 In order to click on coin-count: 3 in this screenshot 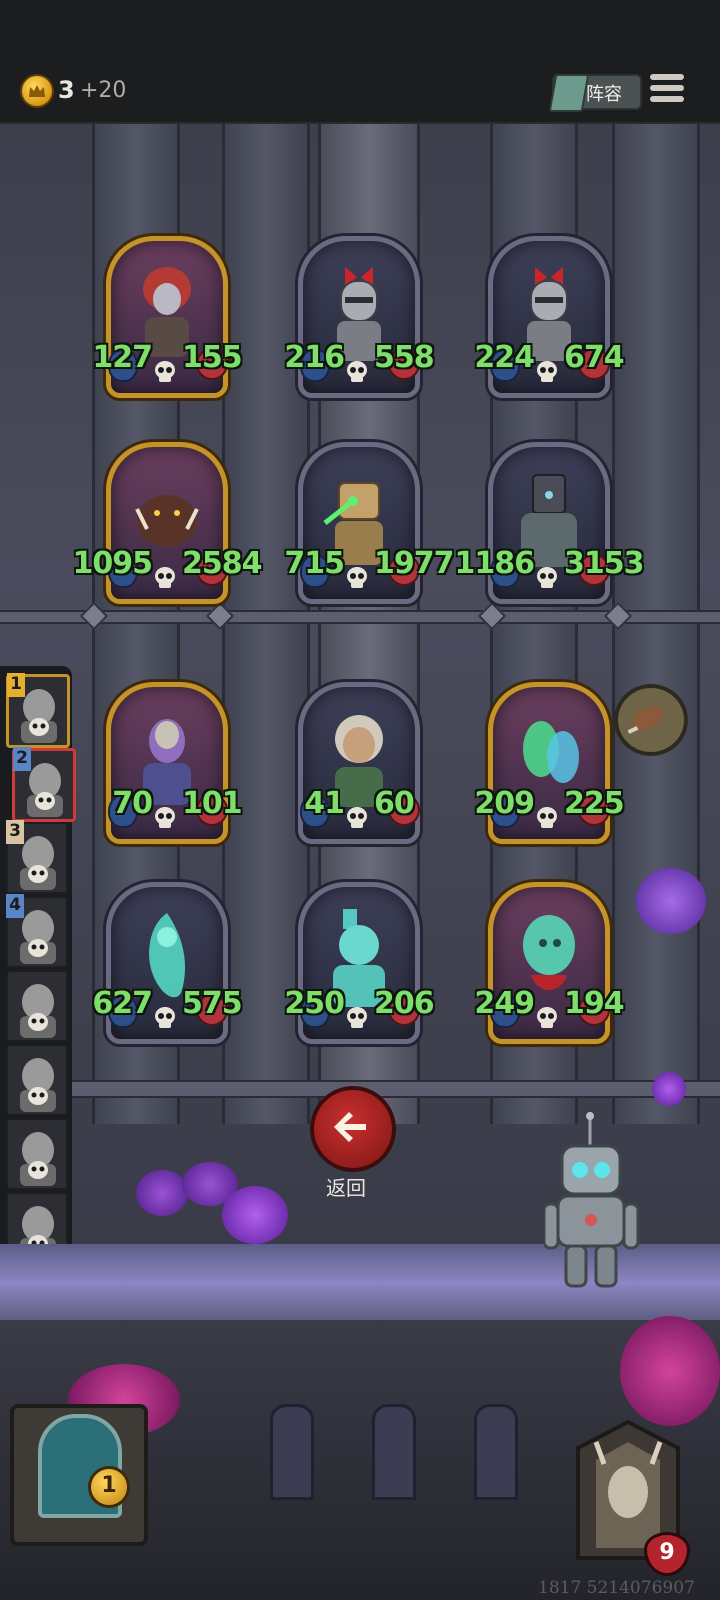, I will do `click(66, 90)`.